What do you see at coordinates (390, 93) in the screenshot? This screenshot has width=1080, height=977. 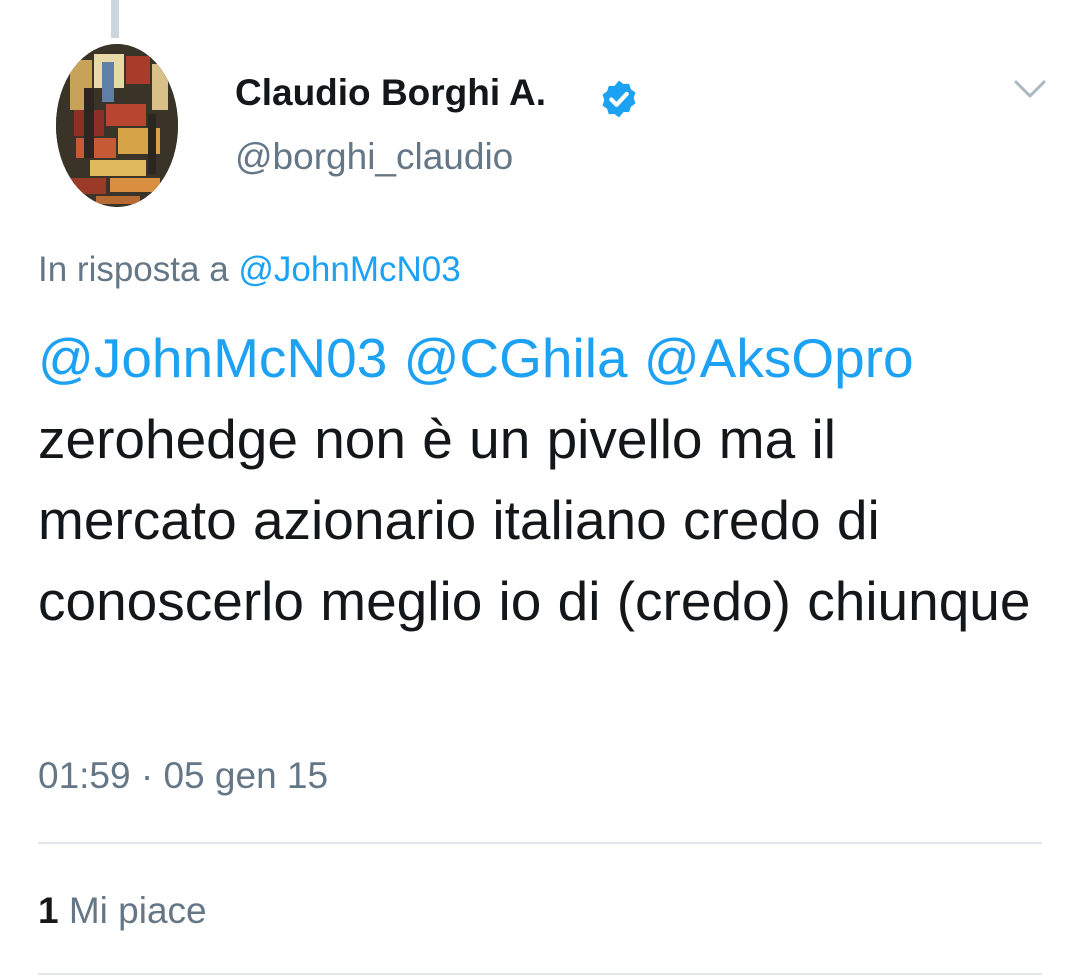 I see `author-display-name: Claudio Borghi A.` at bounding box center [390, 93].